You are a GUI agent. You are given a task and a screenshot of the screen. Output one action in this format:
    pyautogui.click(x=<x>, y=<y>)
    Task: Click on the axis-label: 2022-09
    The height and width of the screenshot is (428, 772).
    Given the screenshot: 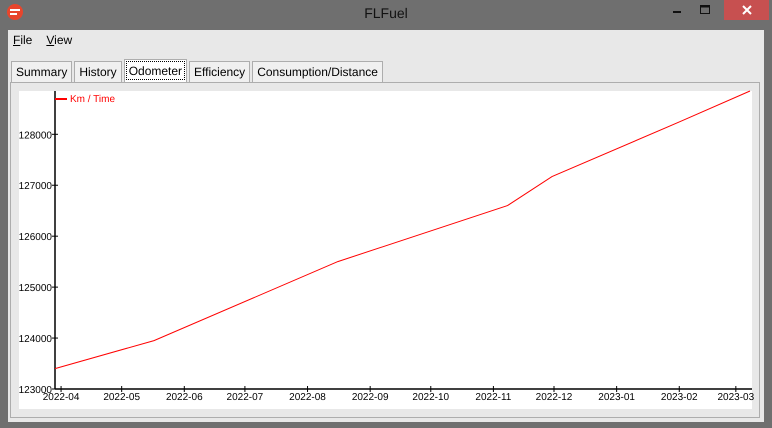 What is the action you would take?
    pyautogui.click(x=370, y=397)
    